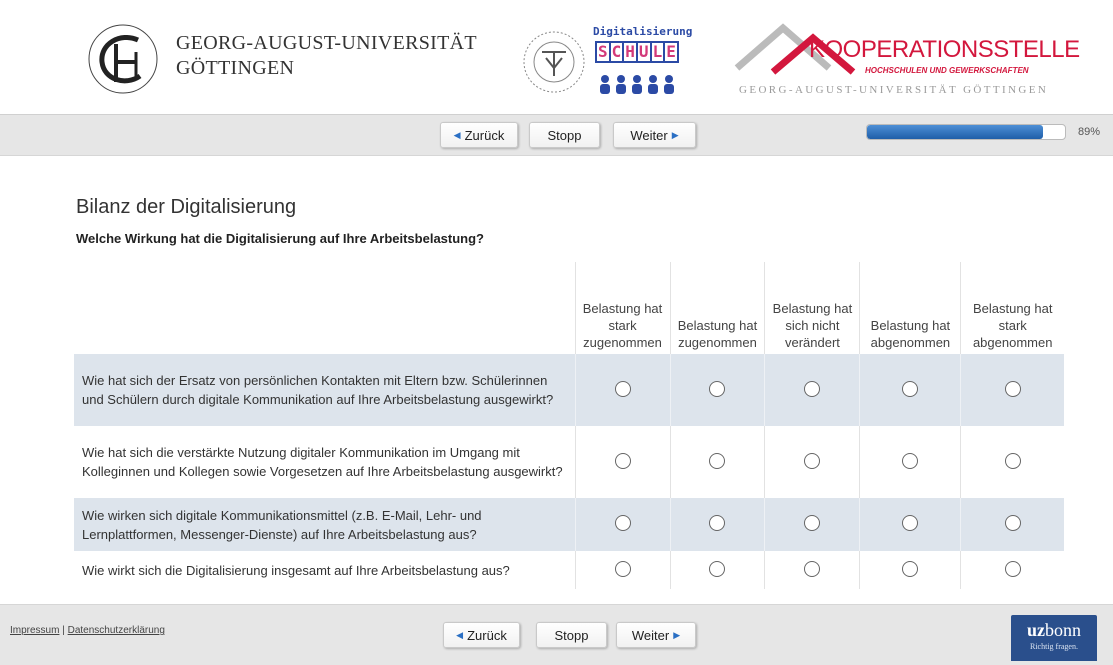 The height and width of the screenshot is (665, 1113). I want to click on university-name-line2: GÖTTINGEN, so click(235, 68).